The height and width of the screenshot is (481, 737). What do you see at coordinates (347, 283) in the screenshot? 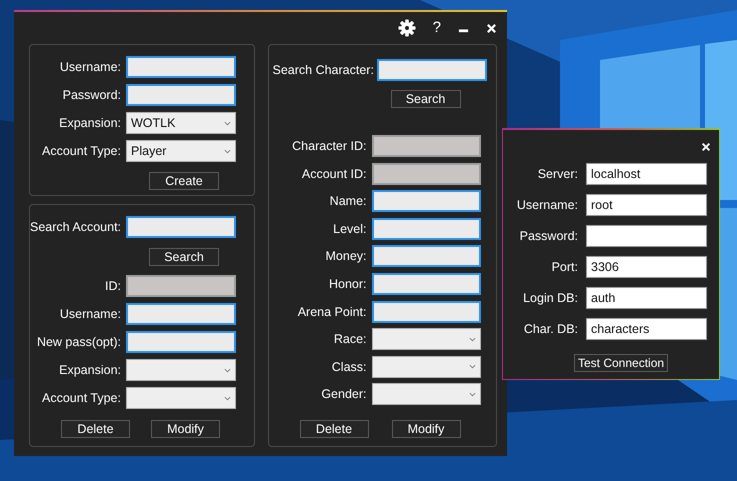
I see `field-label: Honor:` at bounding box center [347, 283].